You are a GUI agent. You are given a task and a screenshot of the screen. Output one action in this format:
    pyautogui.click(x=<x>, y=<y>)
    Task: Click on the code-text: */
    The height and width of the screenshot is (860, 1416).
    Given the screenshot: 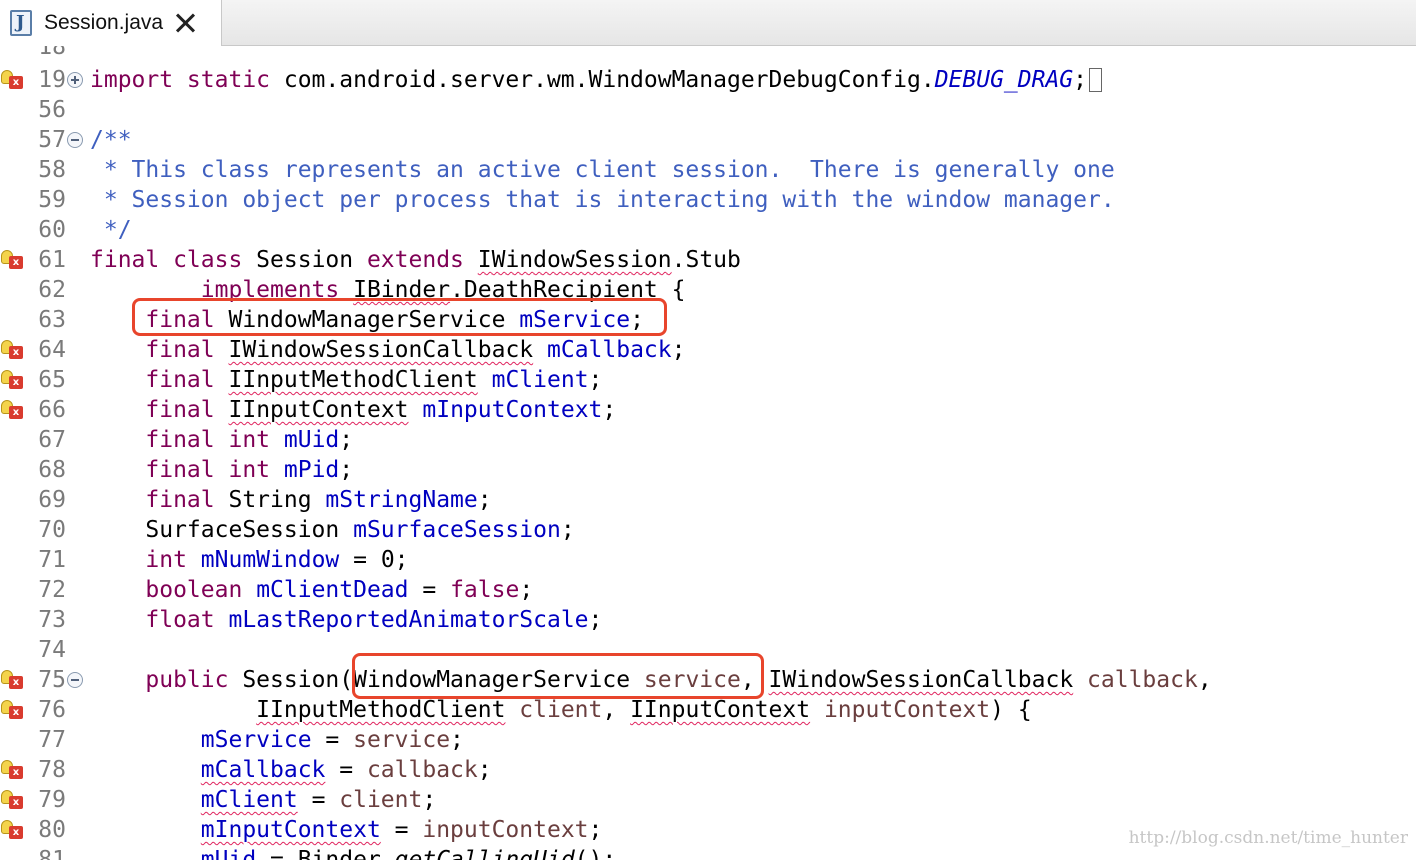 What is the action you would take?
    pyautogui.click(x=111, y=230)
    